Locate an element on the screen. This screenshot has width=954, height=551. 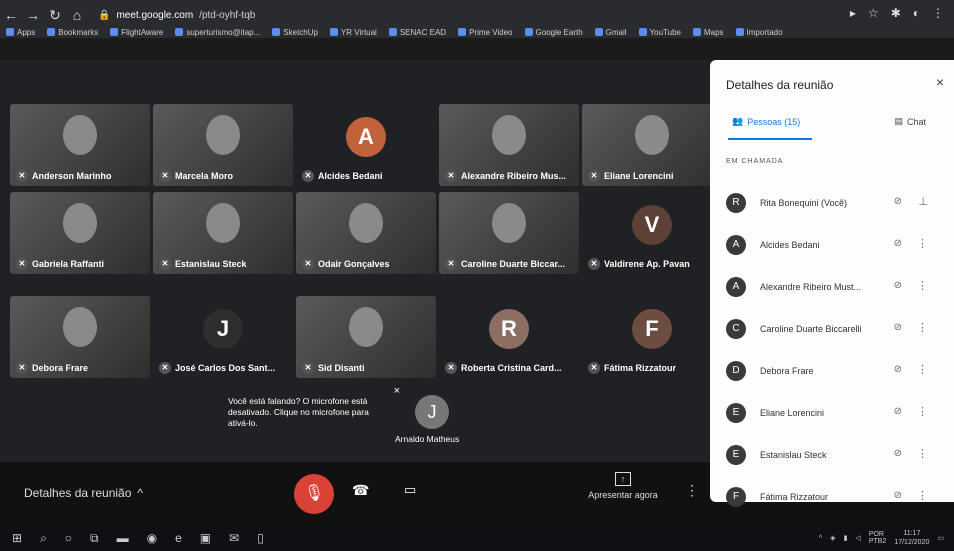
task-view-icon: ⧉ is located at coordinates (94, 538).